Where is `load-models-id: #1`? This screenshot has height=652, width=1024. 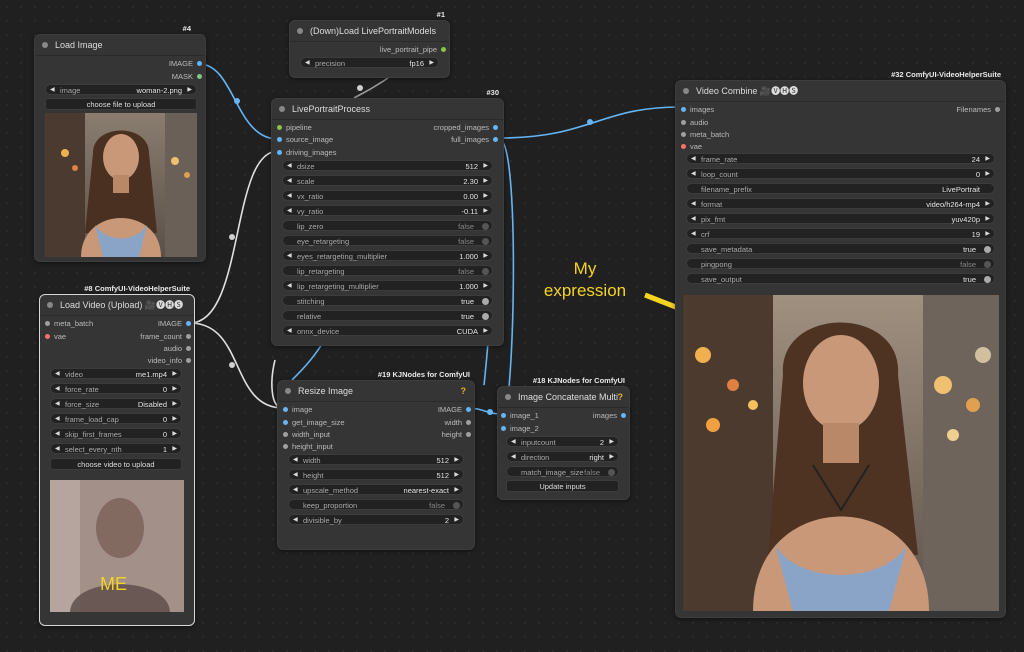 load-models-id: #1 is located at coordinates (440, 14).